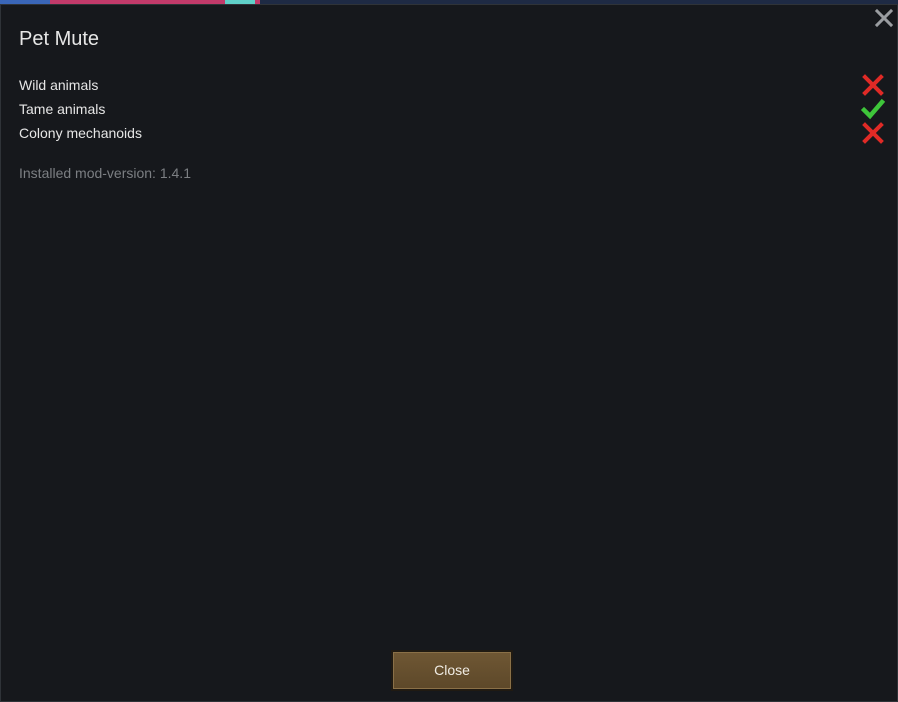  I want to click on close-icon, so click(884, 18).